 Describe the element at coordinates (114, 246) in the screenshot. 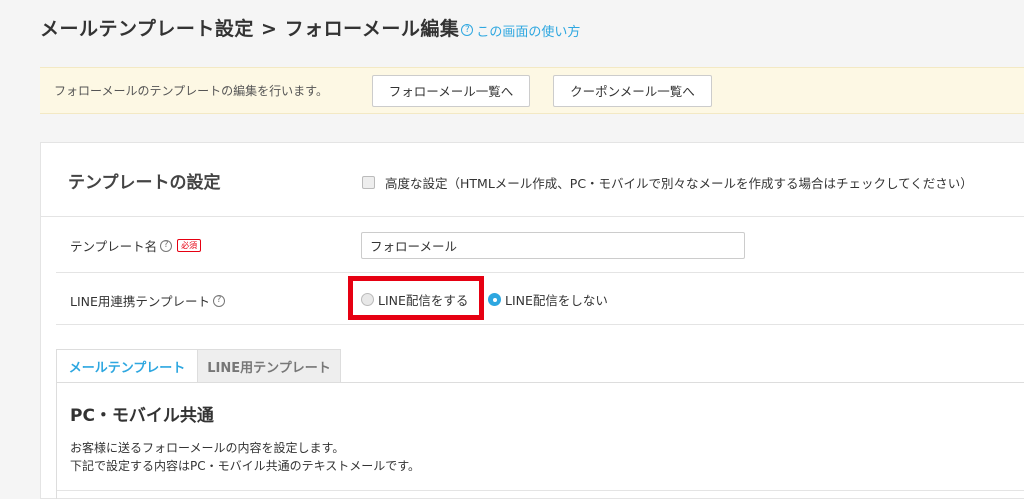

I see `template-name-label-text: テンプレート名` at that location.